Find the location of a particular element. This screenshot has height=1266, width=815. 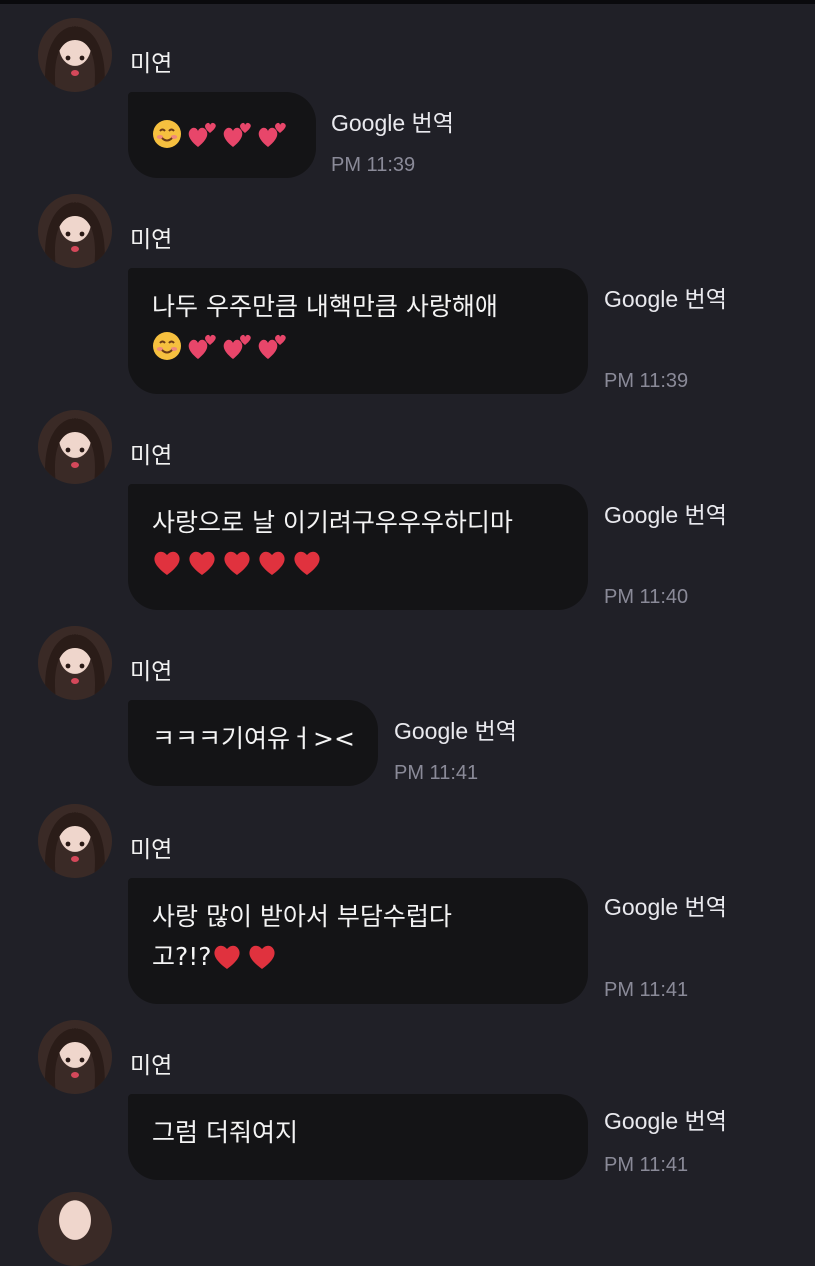

message-bubble: 나두 우주만큼 내핵만큼 사랑해애 is located at coordinates (358, 331).